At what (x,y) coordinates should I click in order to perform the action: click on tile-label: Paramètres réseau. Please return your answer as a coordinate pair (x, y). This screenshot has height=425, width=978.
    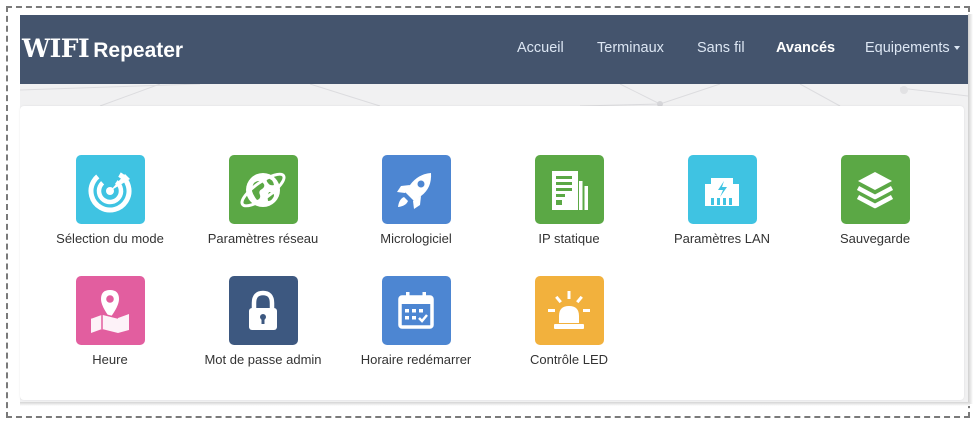
    Looking at the image, I should click on (263, 238).